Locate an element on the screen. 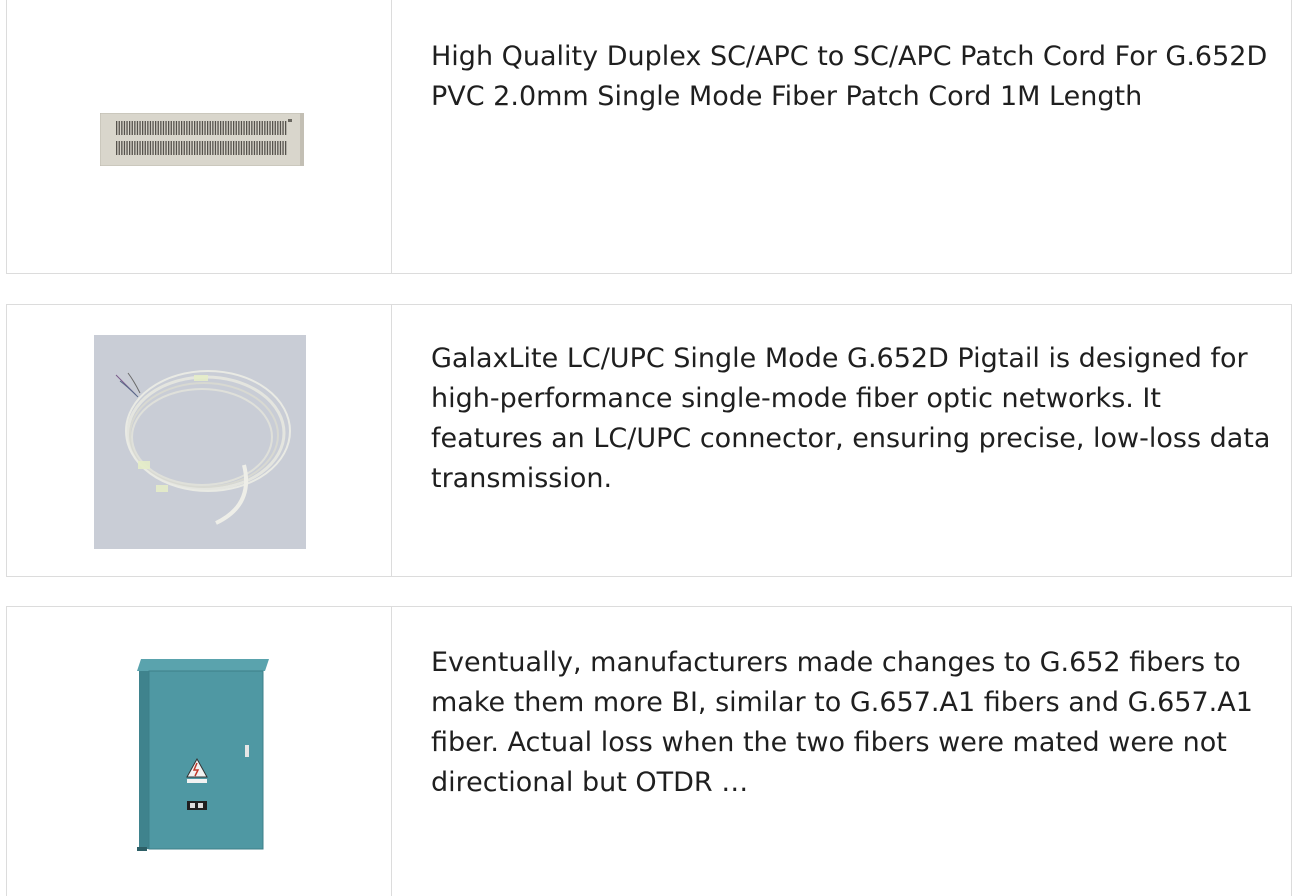 This screenshot has width=1292, height=896. outdoor-cabinet-icon is located at coordinates (201, 756).